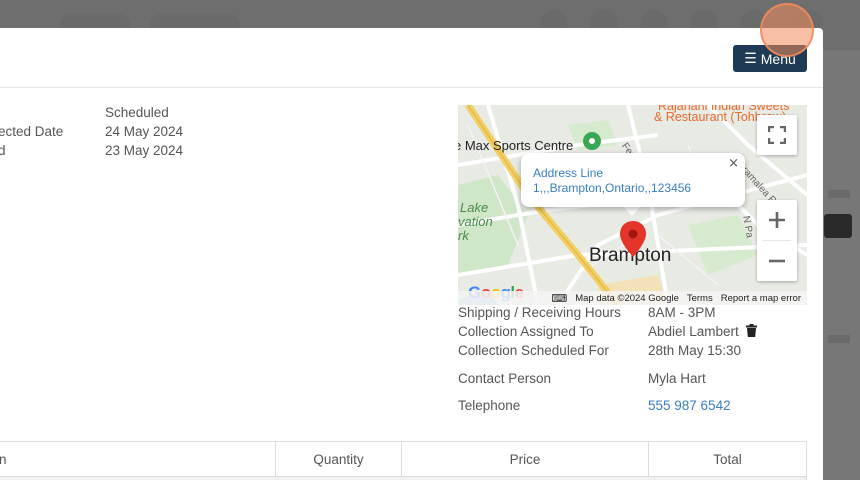  I want to click on hours-label: Shipping / Receiving Hours, so click(539, 312).